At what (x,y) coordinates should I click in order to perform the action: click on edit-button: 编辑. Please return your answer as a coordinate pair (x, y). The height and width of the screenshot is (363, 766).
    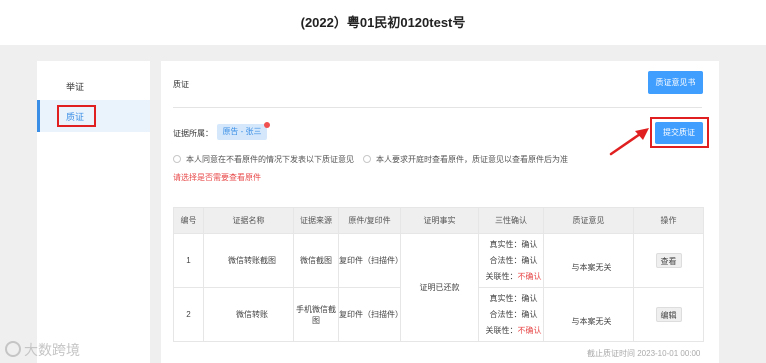
    Looking at the image, I should click on (668, 314).